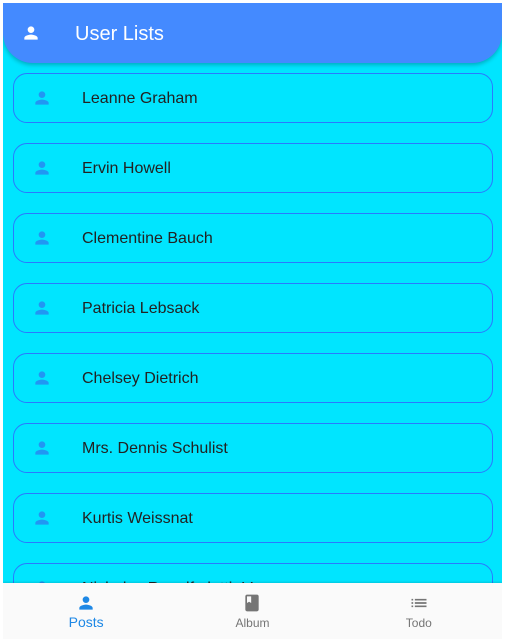 This screenshot has height=639, width=505. Describe the element at coordinates (253, 448) in the screenshot. I see `list-item: Mrs. Dennis Schulist` at that location.